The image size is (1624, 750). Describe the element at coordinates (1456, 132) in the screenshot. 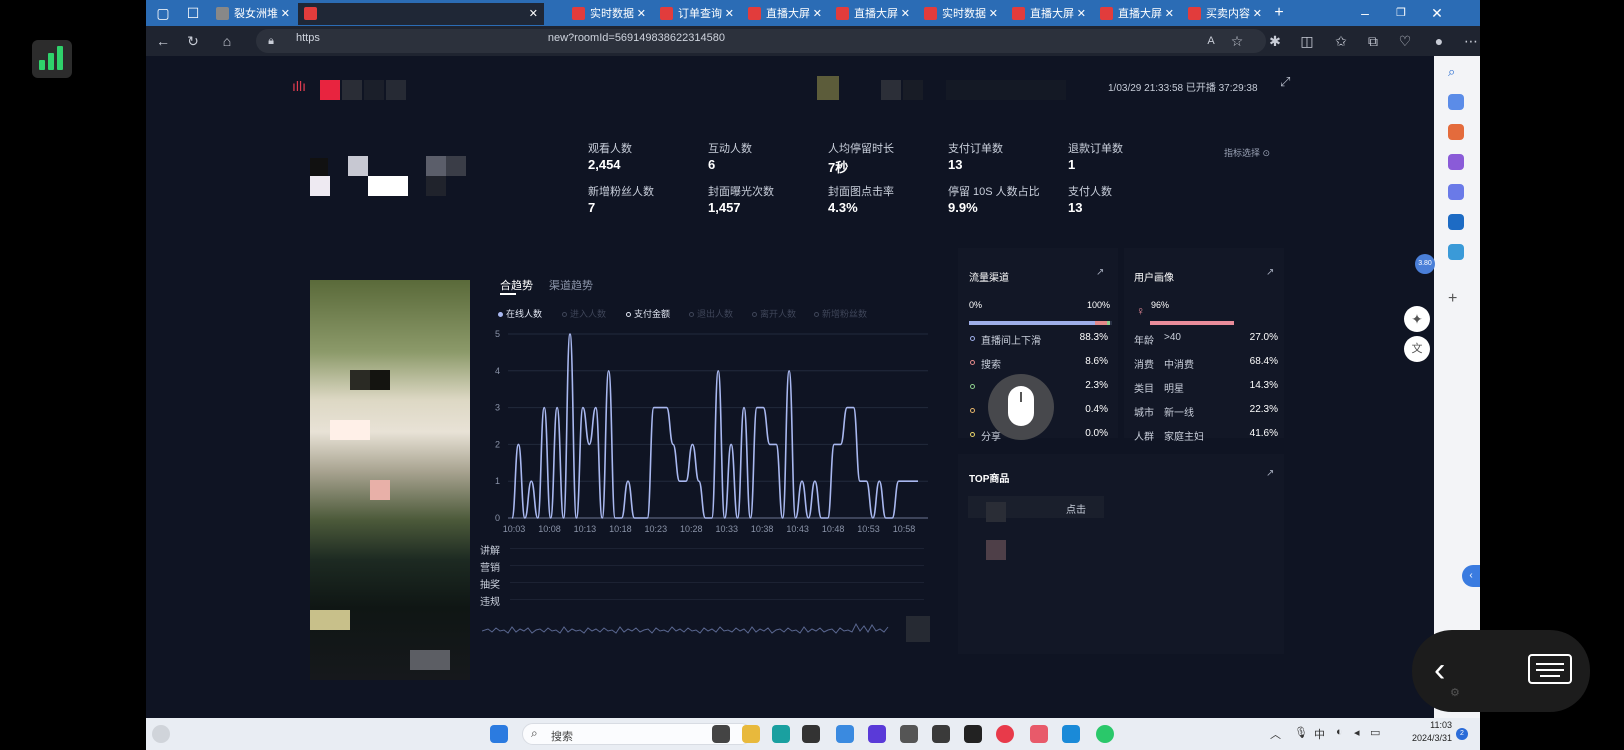

I see `tools-icon` at that location.